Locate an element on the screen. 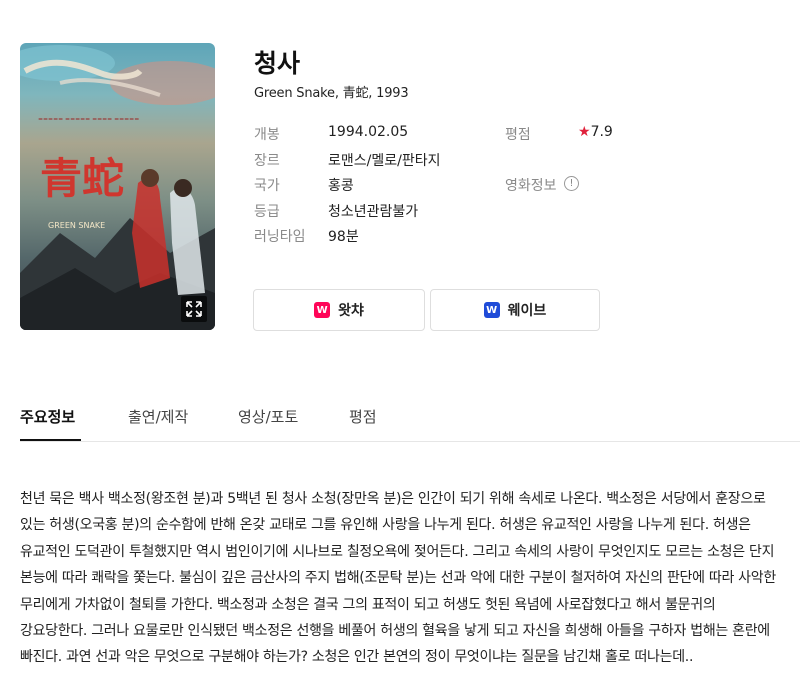 This screenshot has width=800, height=686. release-value: 1994.02.05 is located at coordinates (368, 132).